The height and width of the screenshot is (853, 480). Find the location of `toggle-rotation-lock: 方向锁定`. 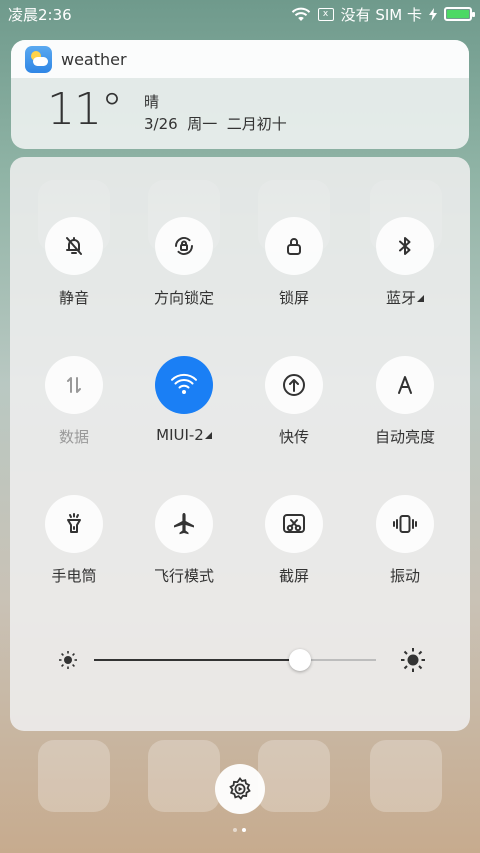

toggle-rotation-lock: 方向锁定 is located at coordinates (184, 262).